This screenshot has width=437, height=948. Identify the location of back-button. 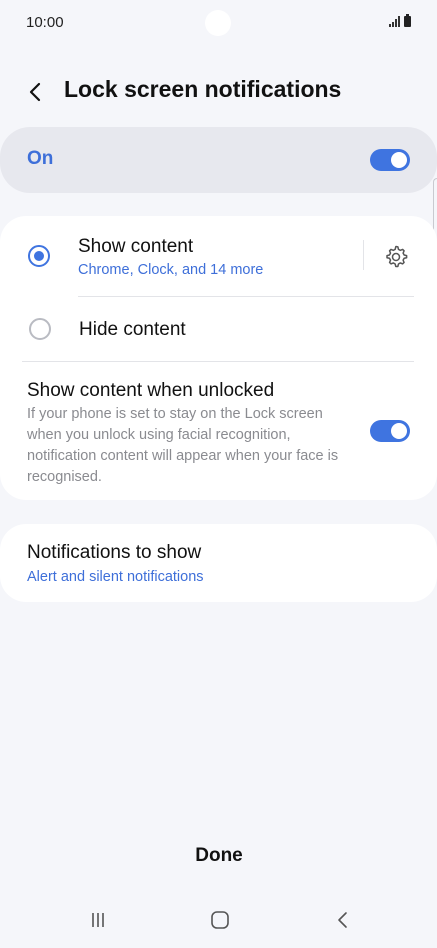
(36, 92).